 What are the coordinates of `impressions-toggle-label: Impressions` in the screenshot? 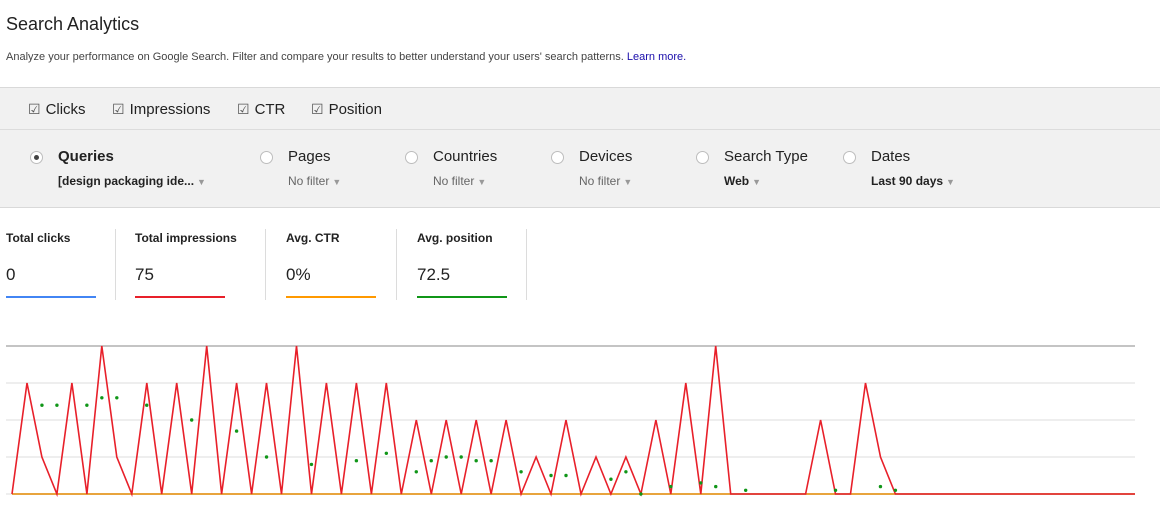 It's located at (170, 109).